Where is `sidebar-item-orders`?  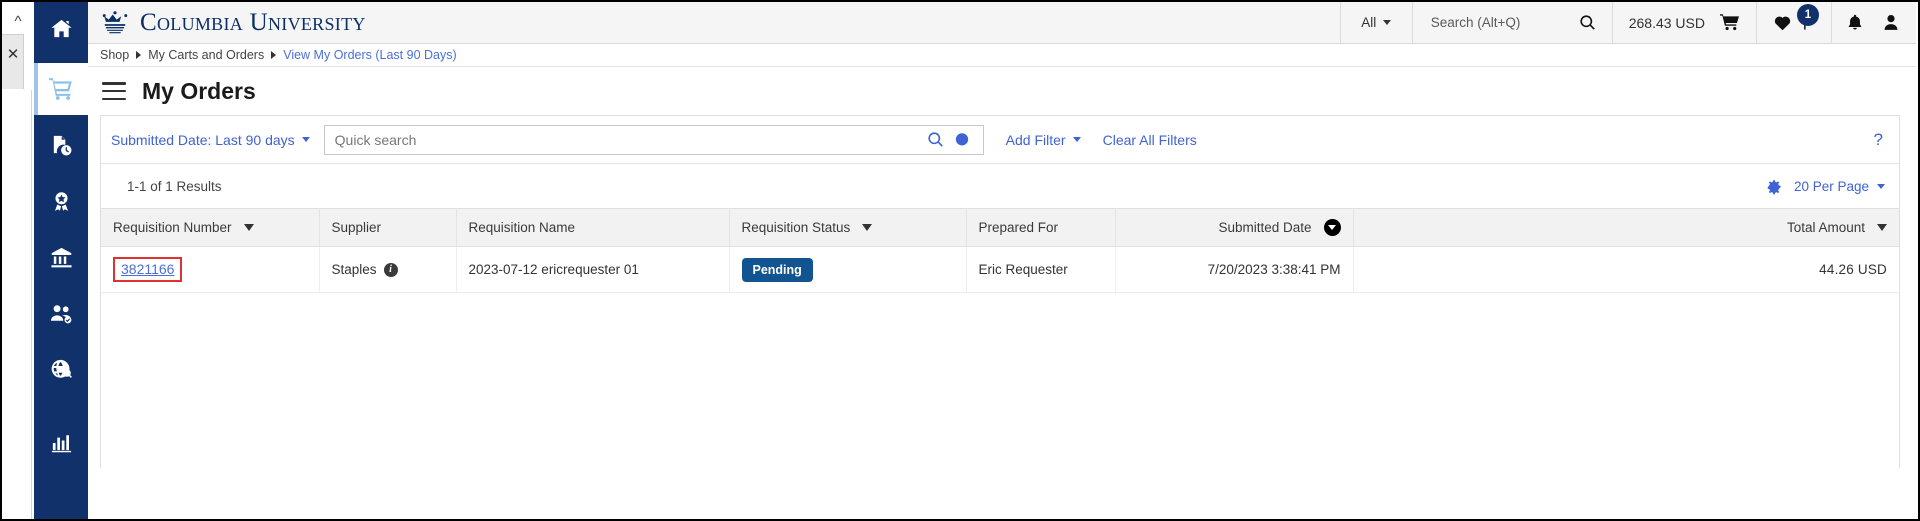 sidebar-item-orders is located at coordinates (61, 145).